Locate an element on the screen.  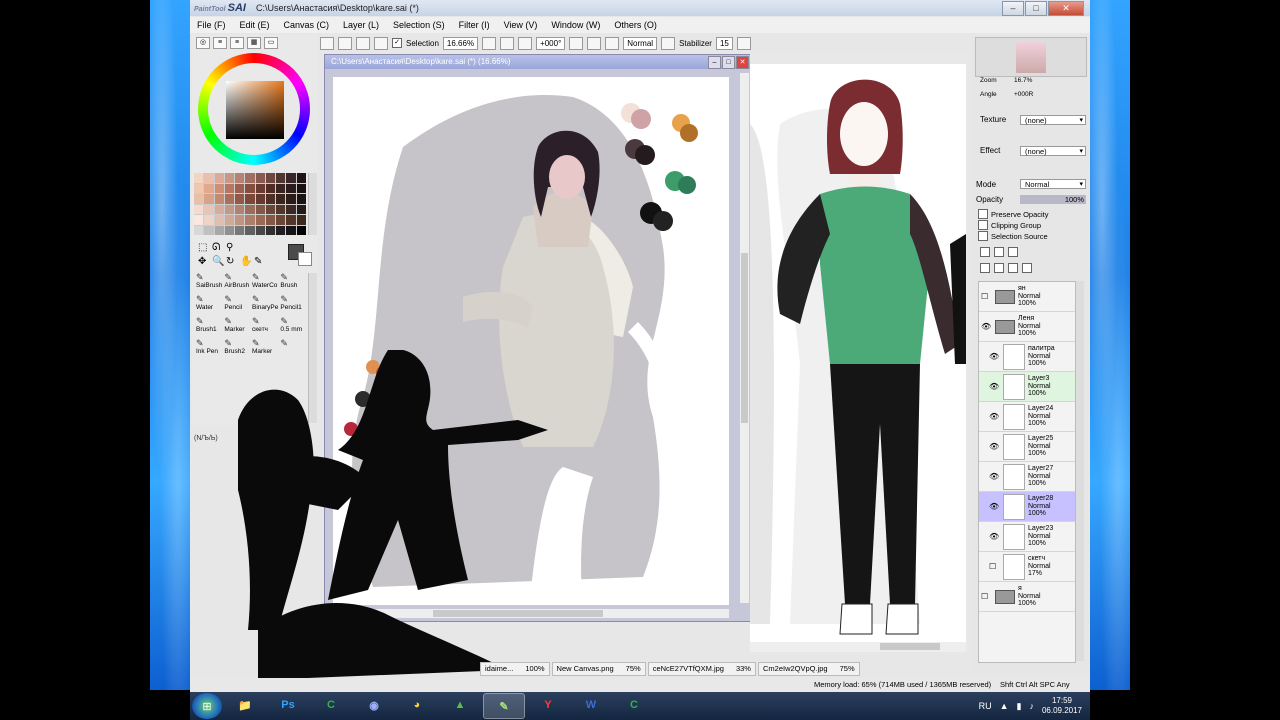
rotate-icon: ↻ is located at coordinates (230, 261).